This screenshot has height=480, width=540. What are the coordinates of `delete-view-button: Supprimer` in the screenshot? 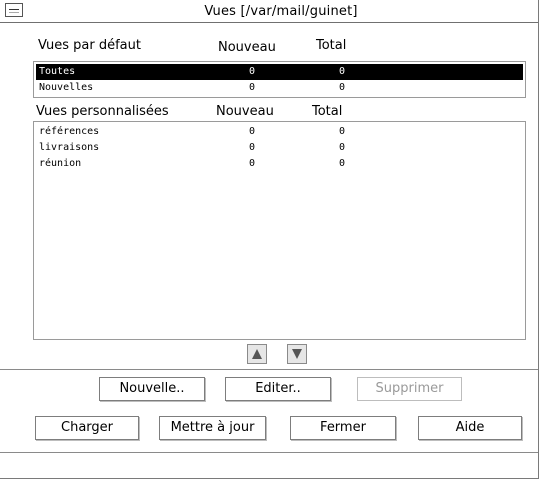 It's located at (409, 389).